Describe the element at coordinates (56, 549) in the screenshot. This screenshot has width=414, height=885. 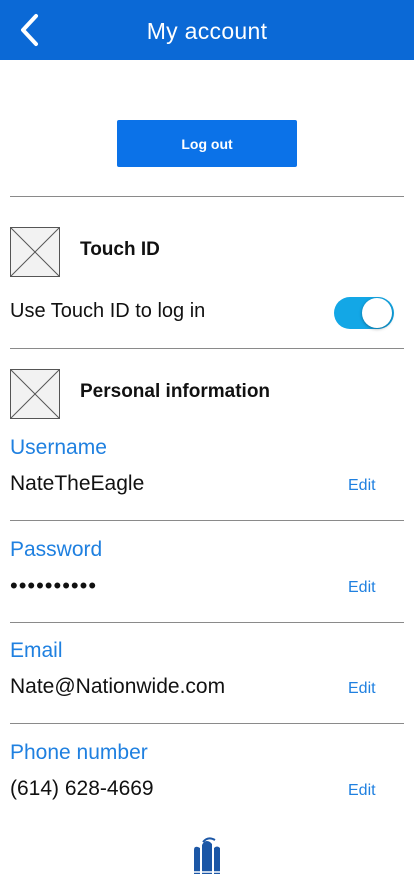
I see `password-label: Password` at that location.